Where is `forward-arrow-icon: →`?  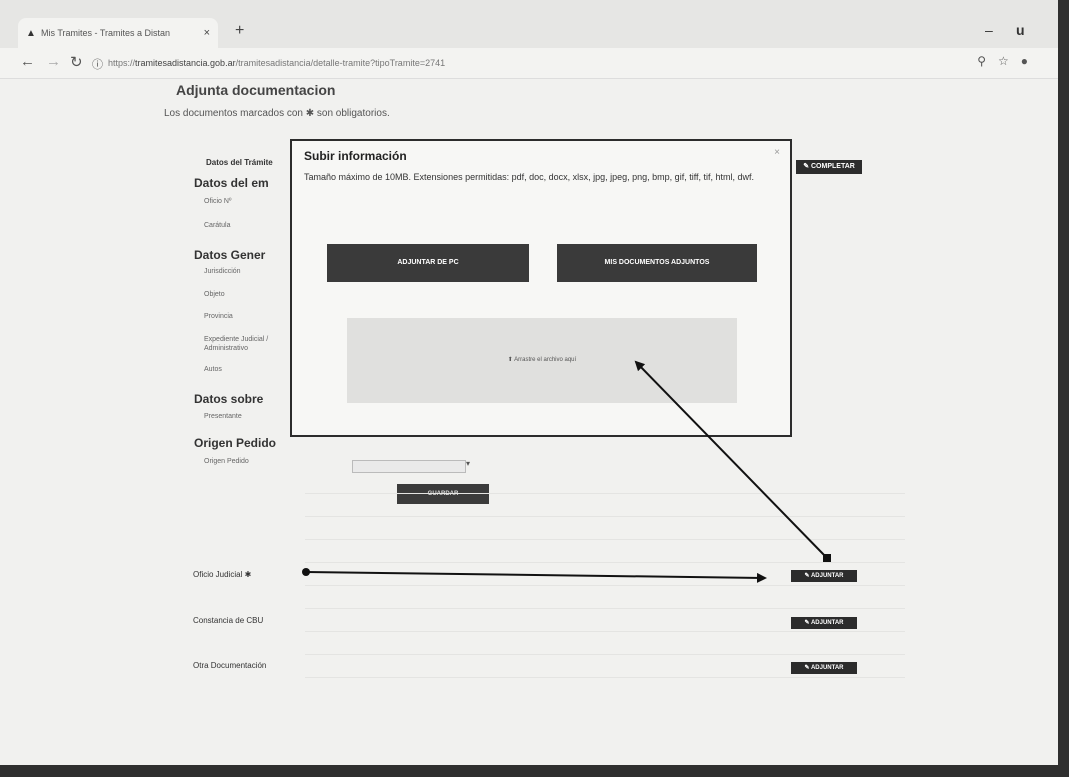 forward-arrow-icon: → is located at coordinates (53, 61).